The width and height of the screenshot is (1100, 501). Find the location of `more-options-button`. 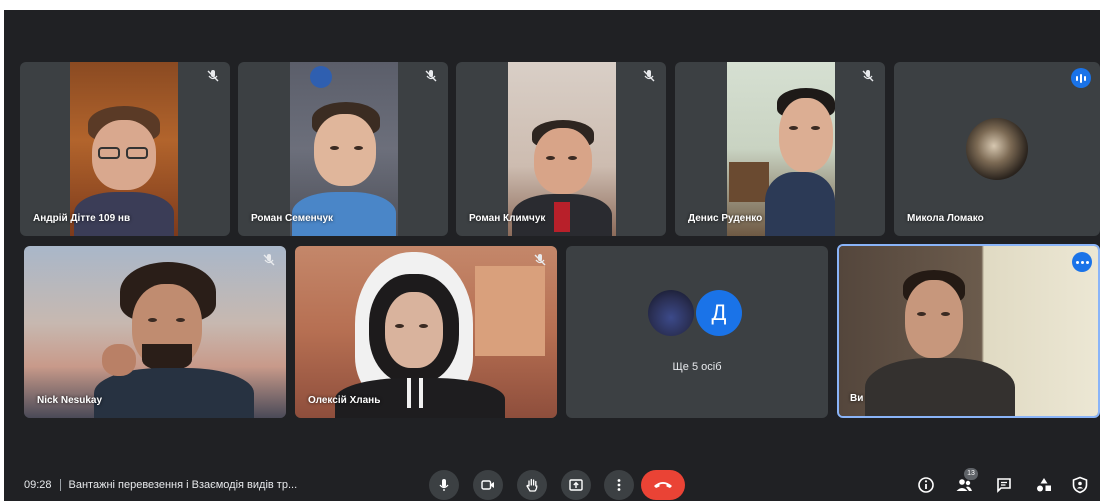

more-options-button is located at coordinates (619, 485).